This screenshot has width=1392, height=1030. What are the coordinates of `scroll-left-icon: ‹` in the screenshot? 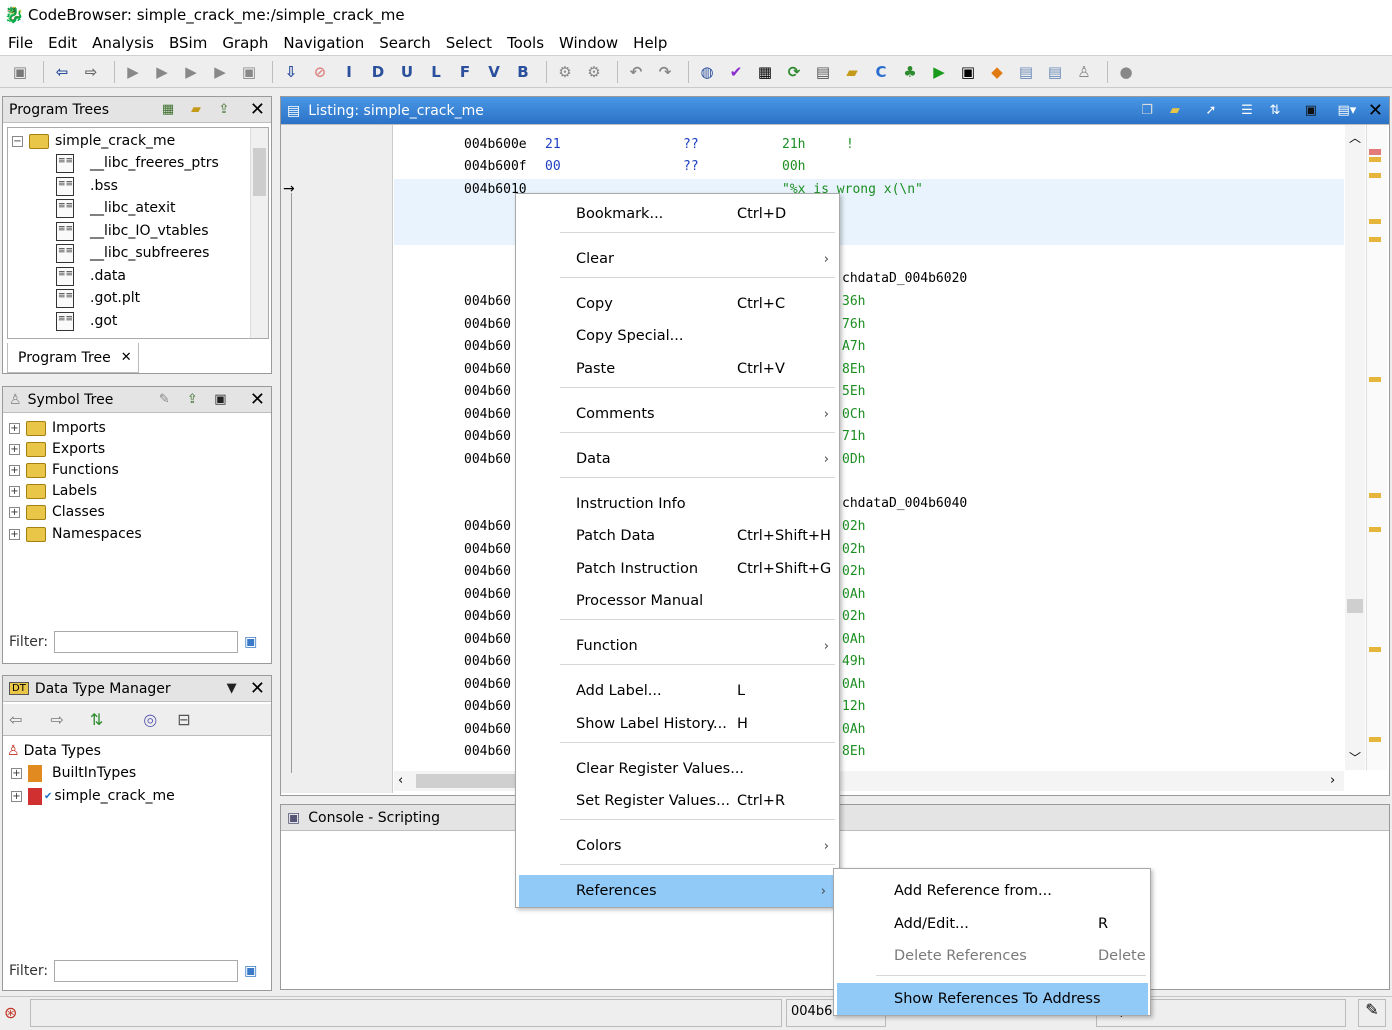 It's located at (400, 780).